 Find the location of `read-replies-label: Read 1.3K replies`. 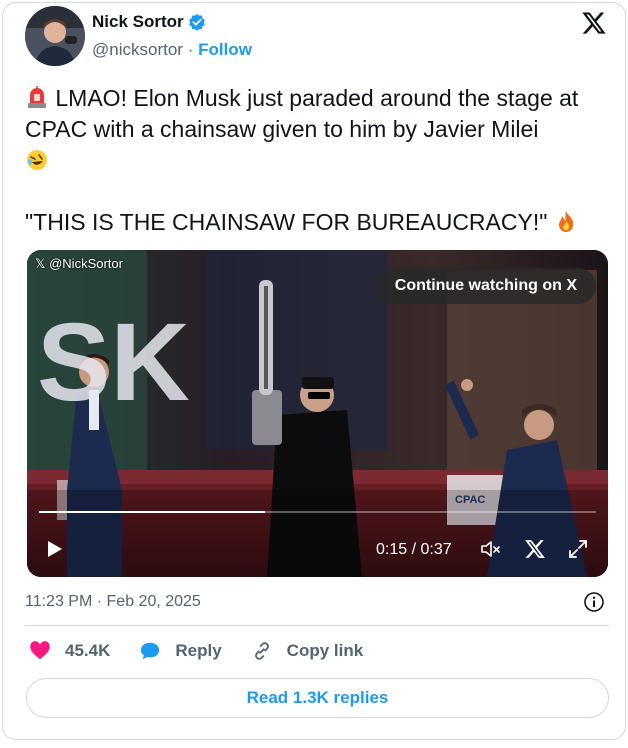

read-replies-label: Read 1.3K replies is located at coordinates (317, 697).